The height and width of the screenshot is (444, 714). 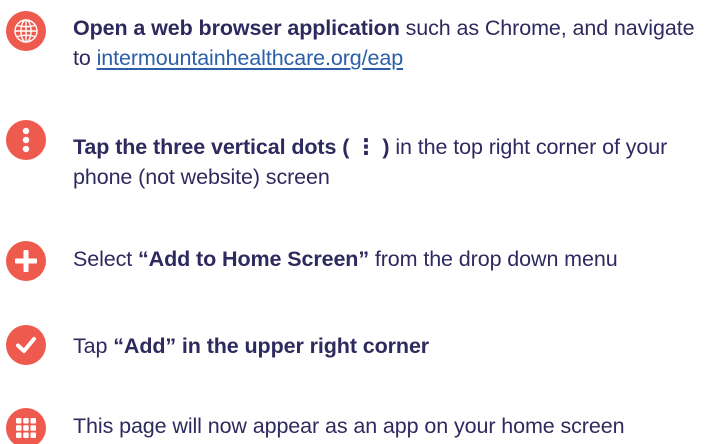 What do you see at coordinates (271, 346) in the screenshot?
I see `step-bold-text: “Add” in the upper right corner` at bounding box center [271, 346].